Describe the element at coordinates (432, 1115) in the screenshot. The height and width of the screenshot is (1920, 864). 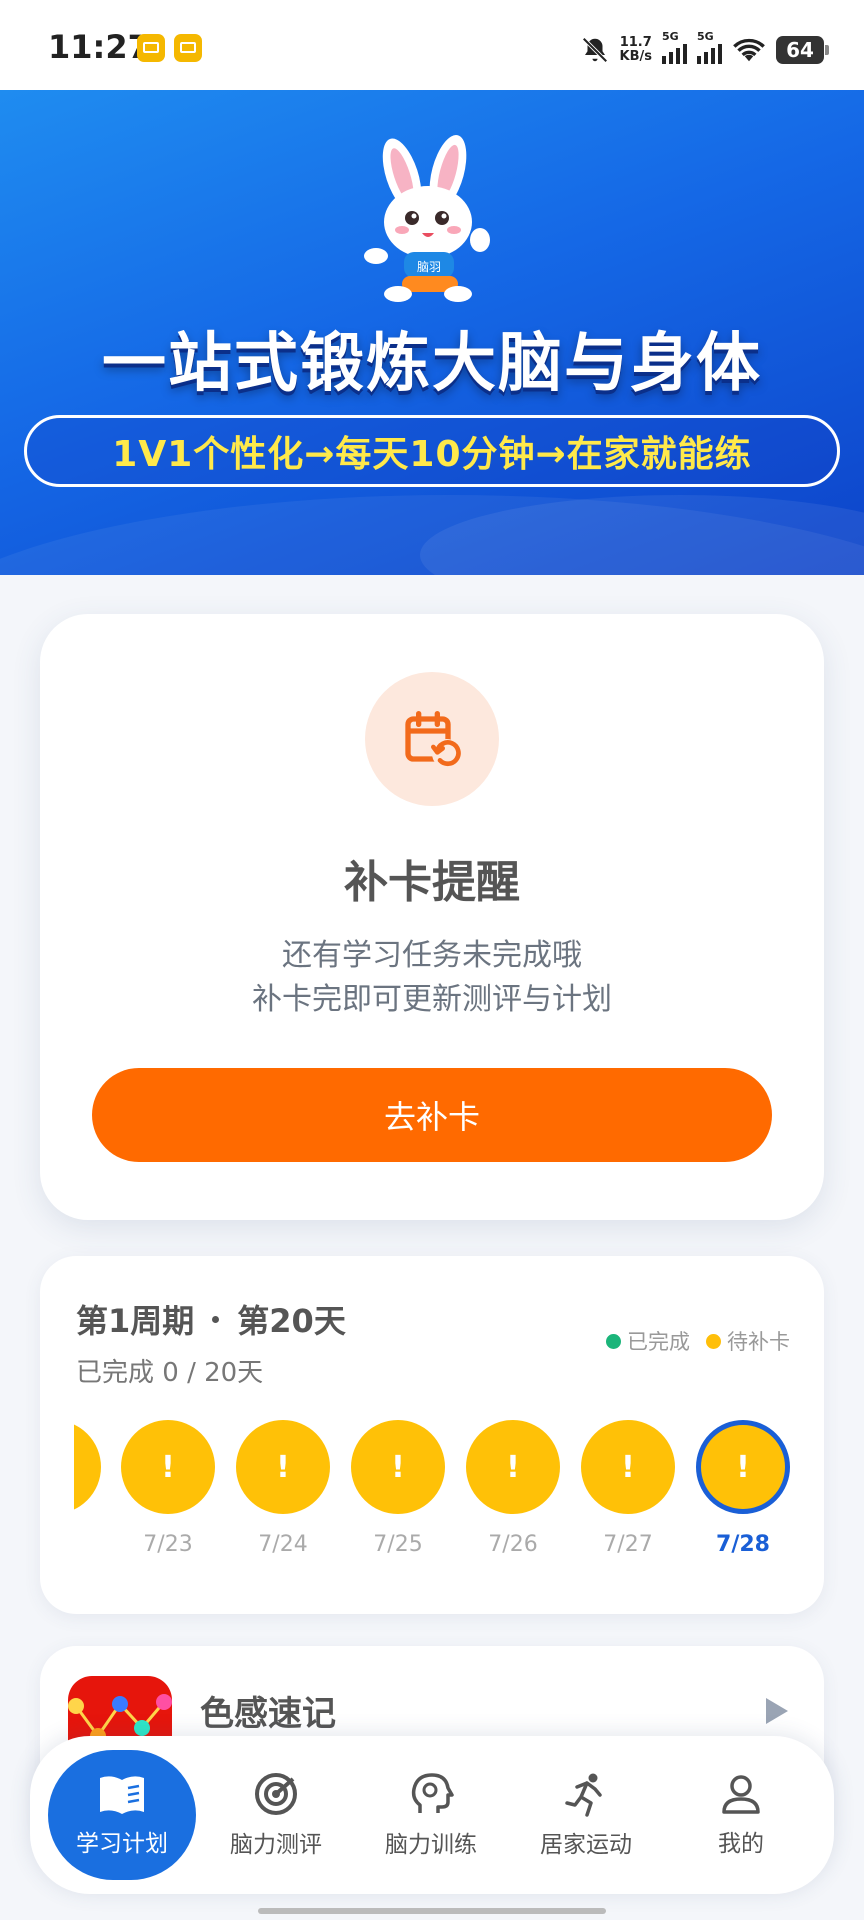
I see `makeup-button: 去补卡` at that location.